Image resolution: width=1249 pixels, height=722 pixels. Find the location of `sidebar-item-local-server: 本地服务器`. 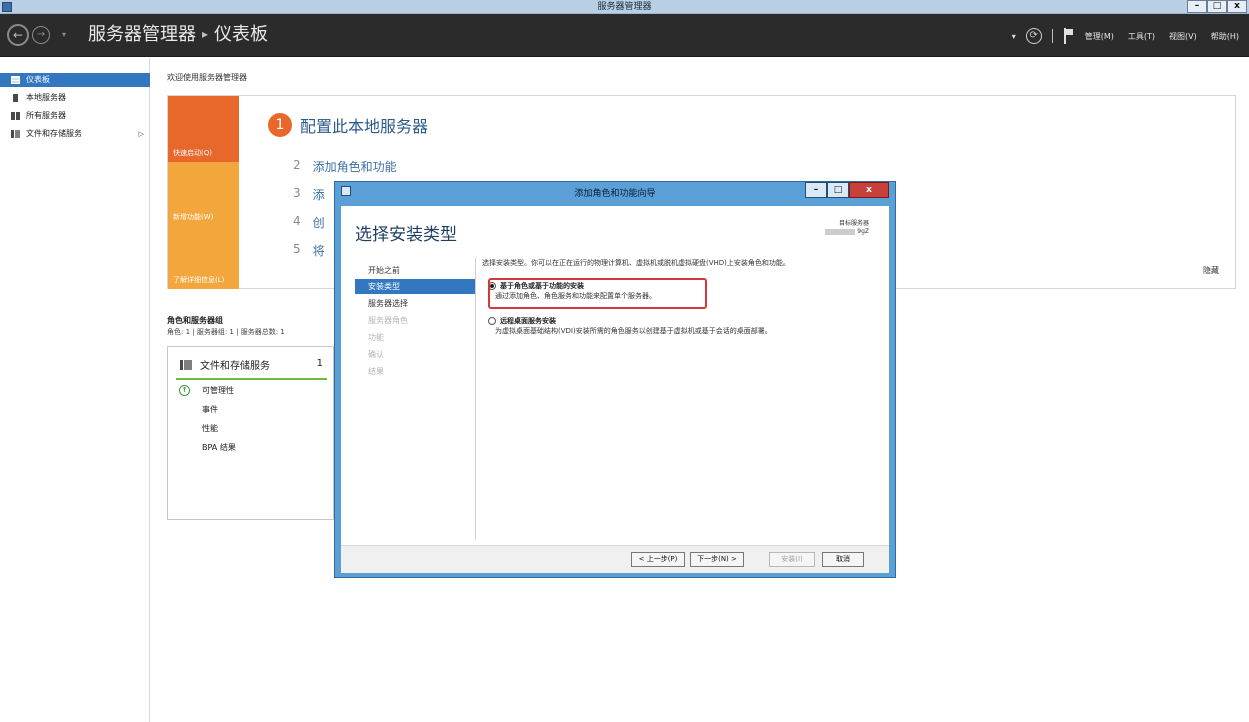

sidebar-item-local-server: 本地服务器 is located at coordinates (75, 98).